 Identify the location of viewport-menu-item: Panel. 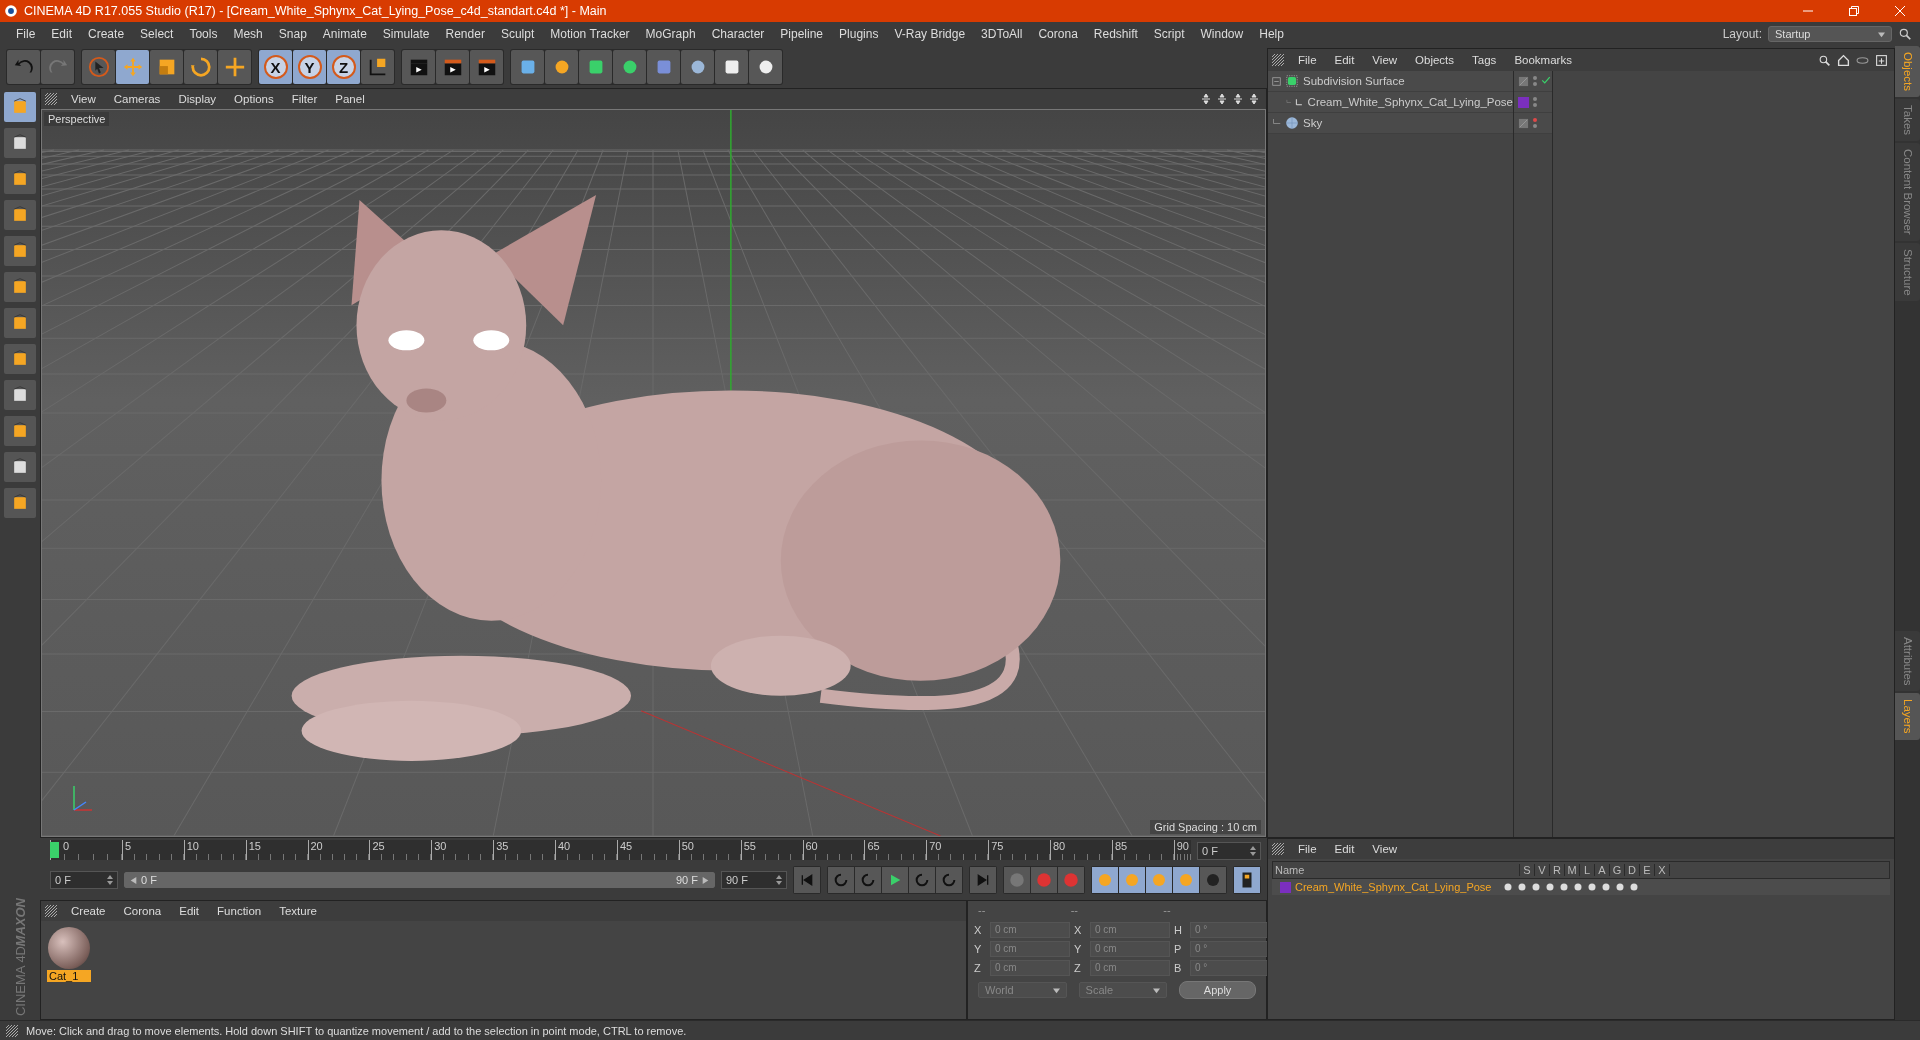
(350, 99).